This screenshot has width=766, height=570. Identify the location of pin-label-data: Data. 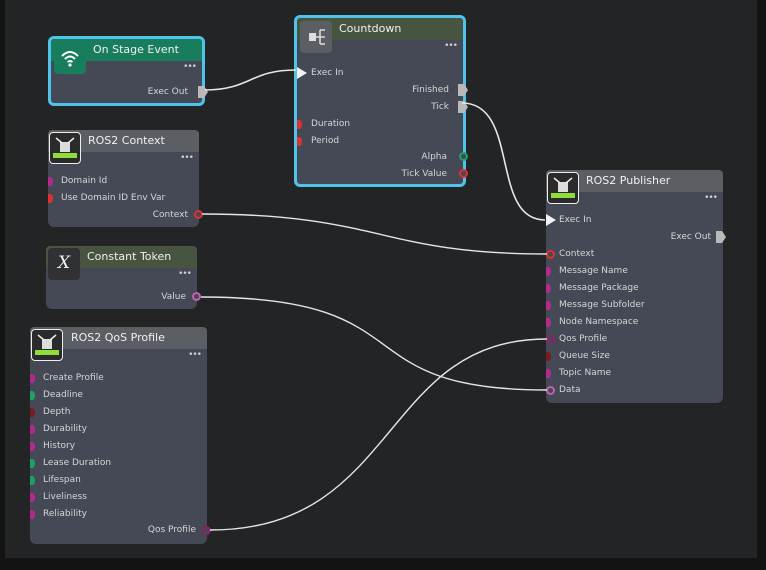
(570, 390).